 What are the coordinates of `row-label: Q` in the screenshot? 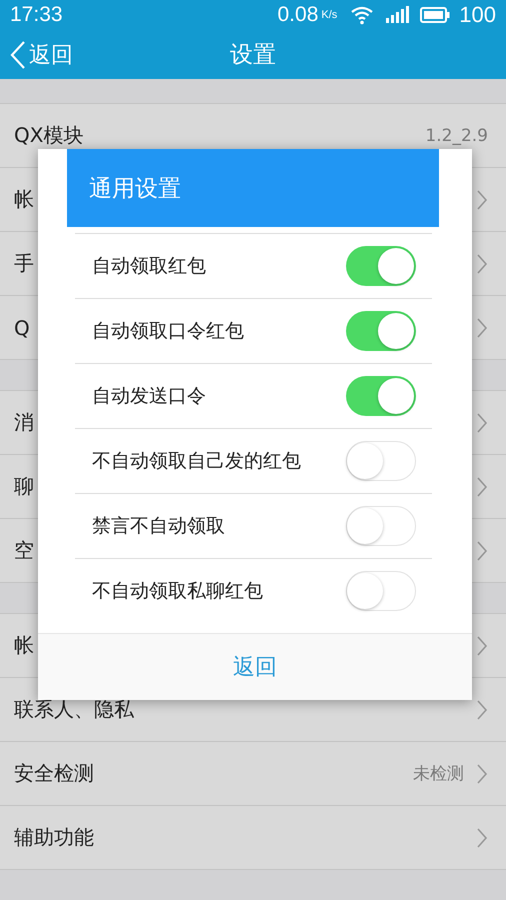 It's located at (22, 328).